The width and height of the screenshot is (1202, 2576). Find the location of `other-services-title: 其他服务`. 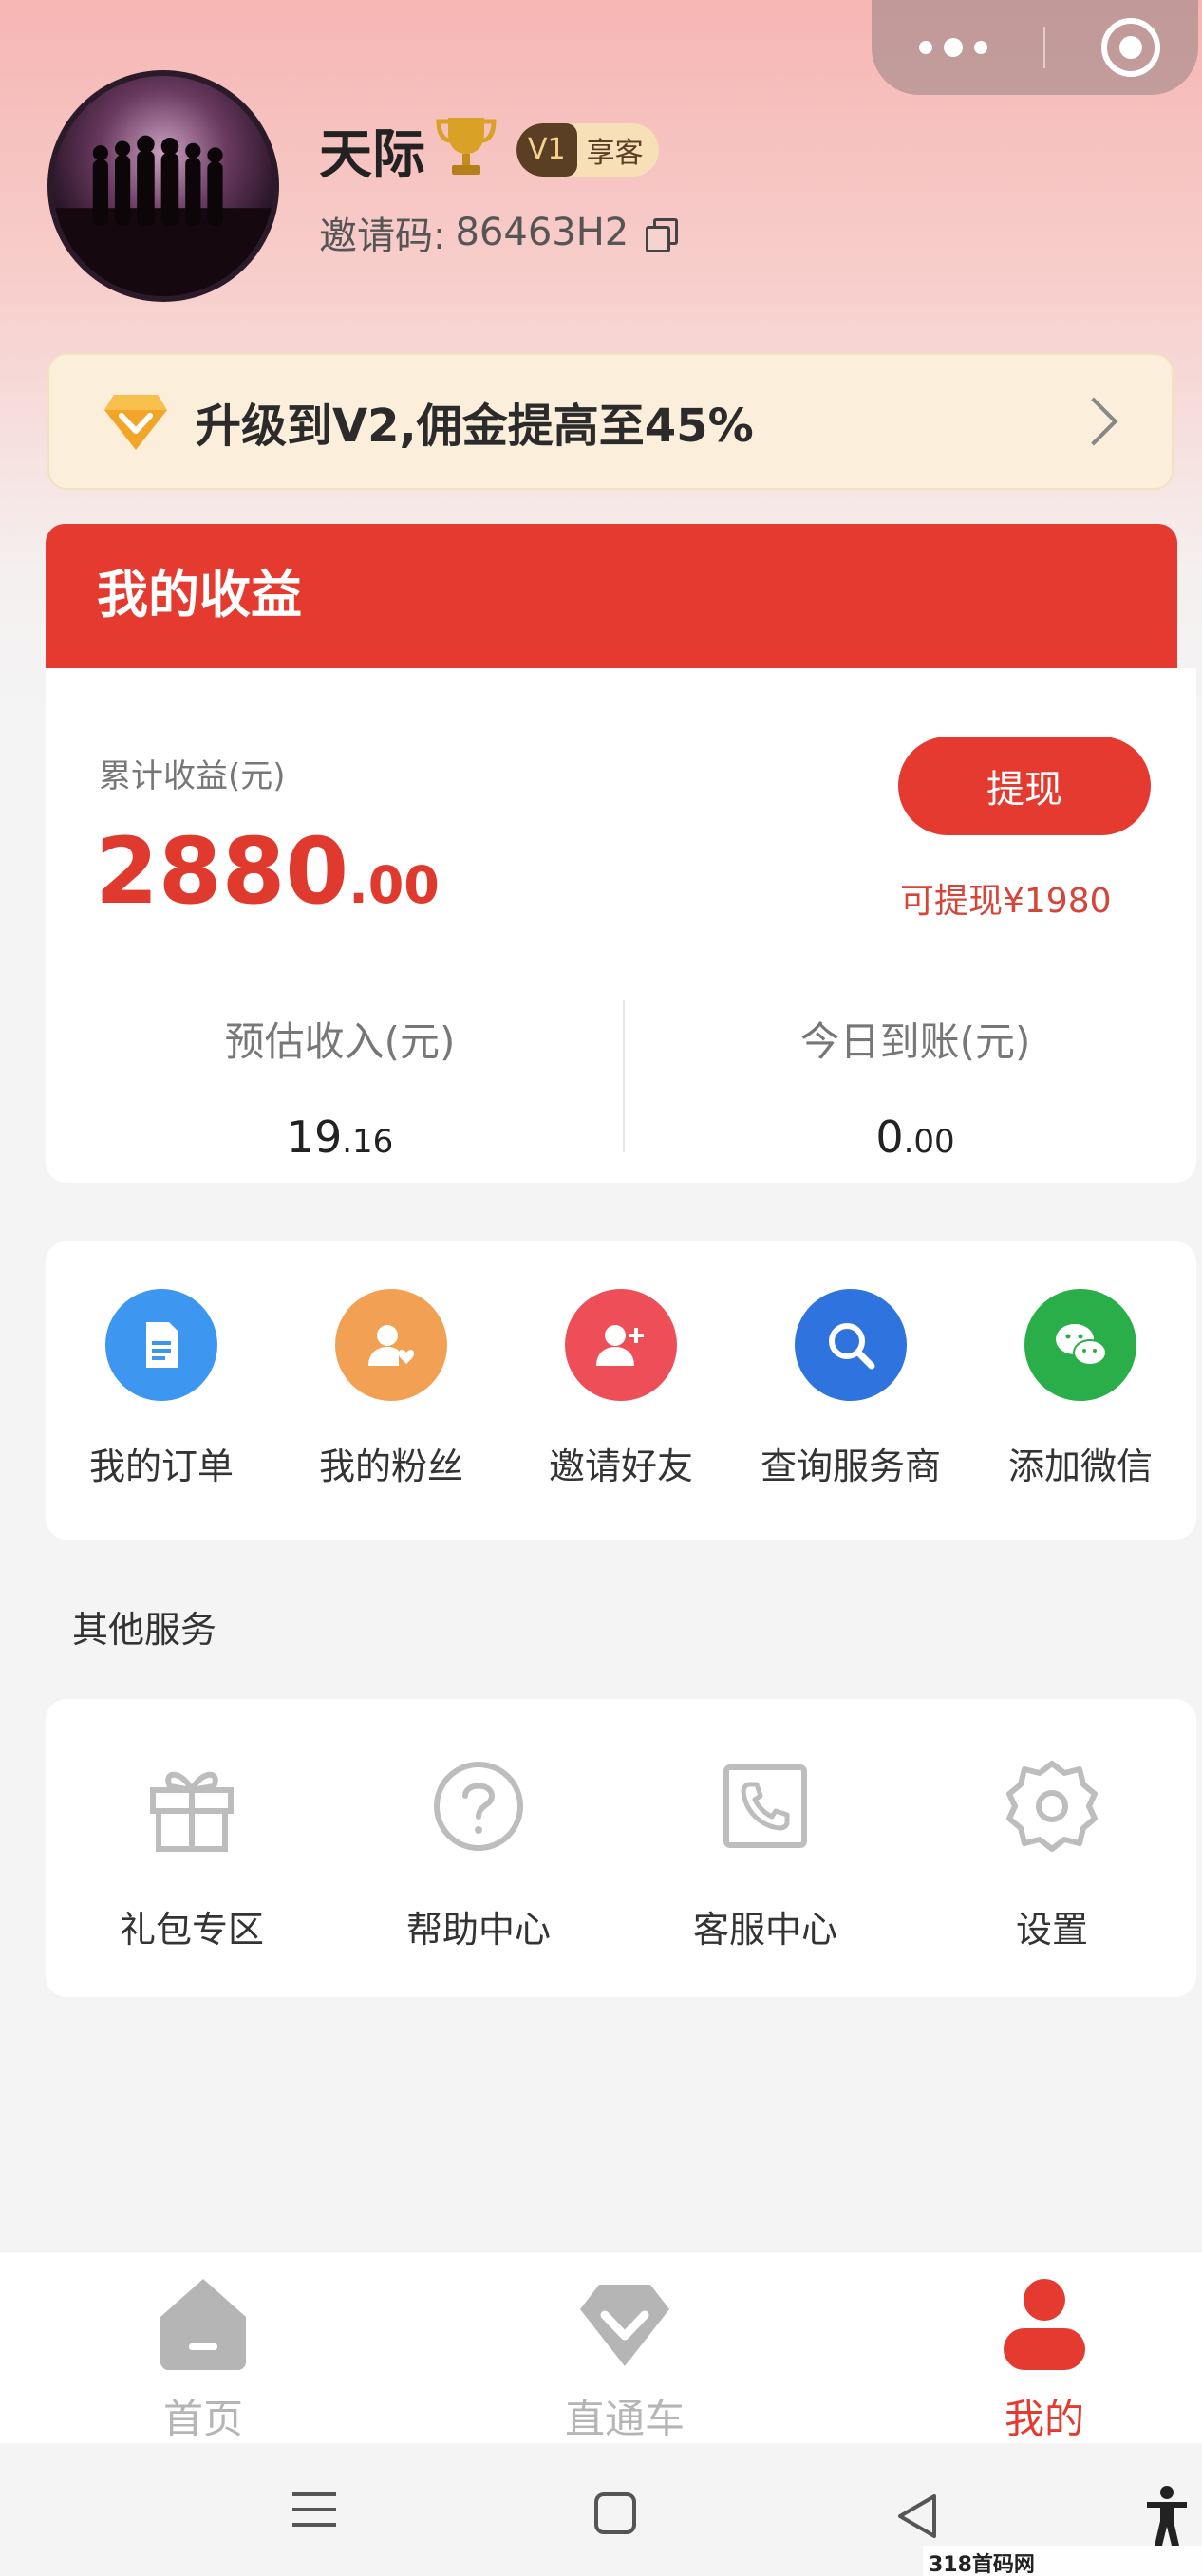

other-services-title: 其他服务 is located at coordinates (144, 1630).